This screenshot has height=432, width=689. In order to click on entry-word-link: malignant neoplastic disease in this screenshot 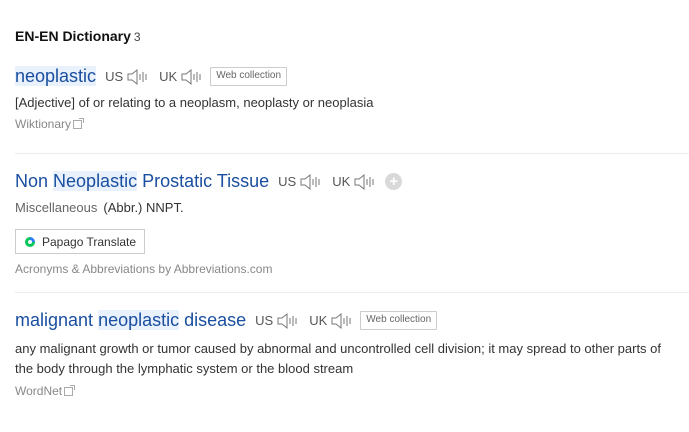, I will do `click(130, 320)`.